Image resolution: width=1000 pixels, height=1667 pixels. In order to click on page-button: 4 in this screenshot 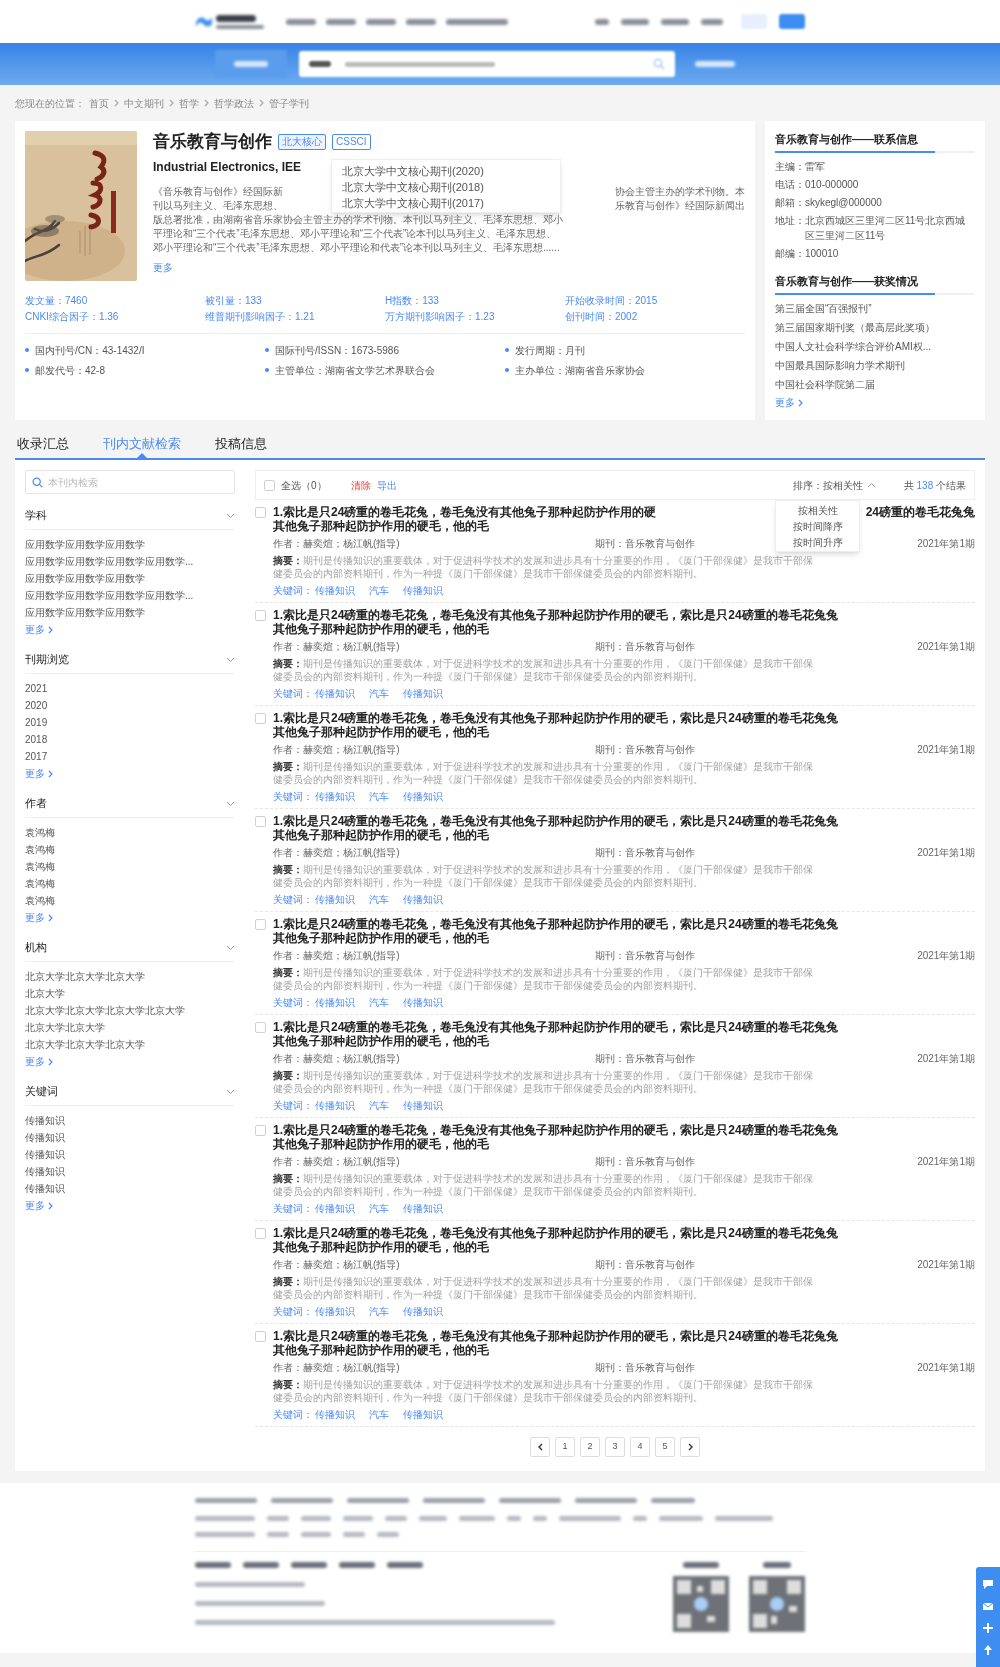, I will do `click(640, 1447)`.